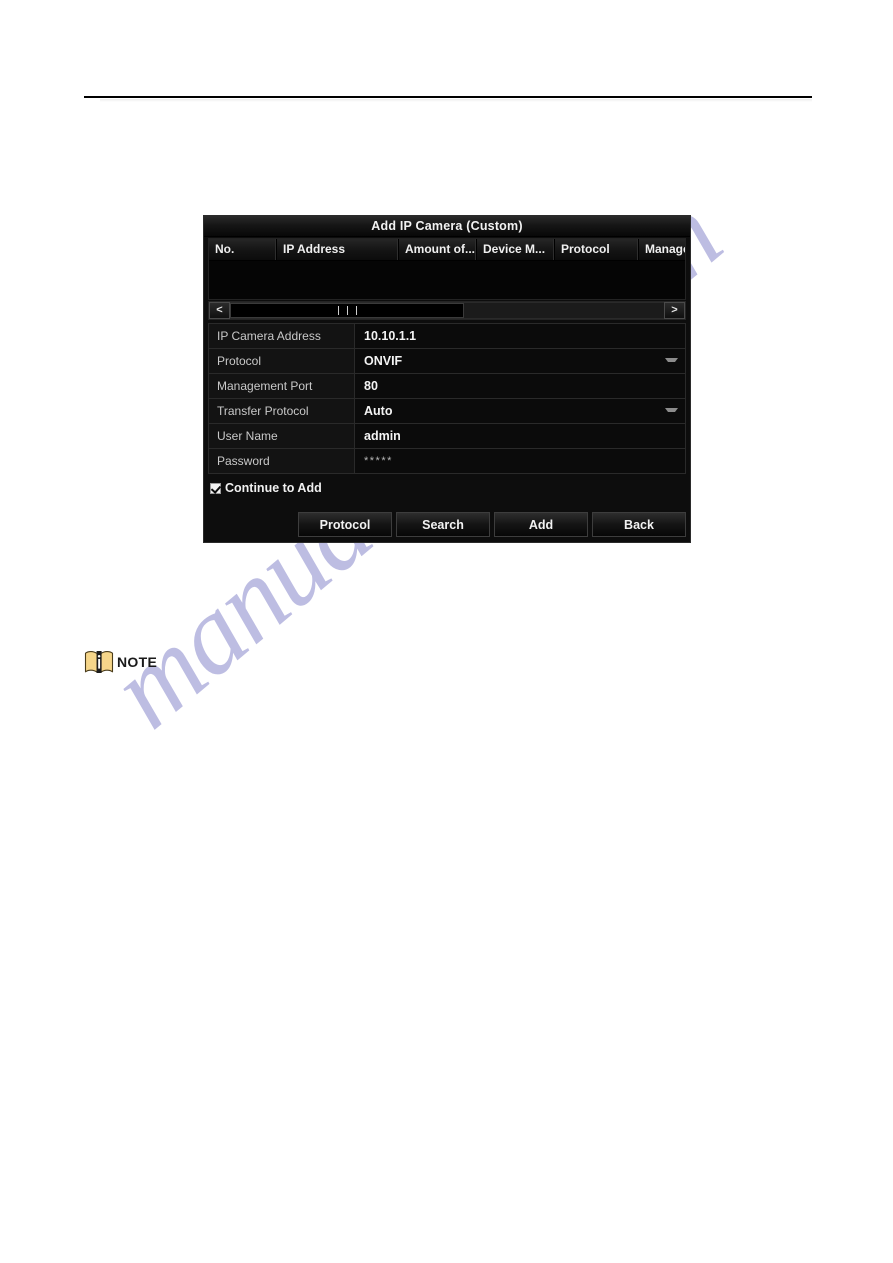  What do you see at coordinates (282, 386) in the screenshot?
I see `field-label: Management Port` at bounding box center [282, 386].